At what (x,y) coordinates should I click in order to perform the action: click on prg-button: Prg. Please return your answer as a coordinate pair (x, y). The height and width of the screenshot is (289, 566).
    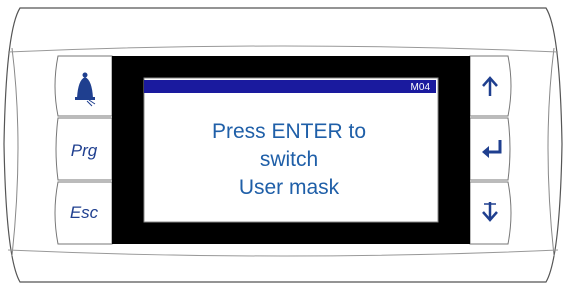
    Looking at the image, I should click on (84, 149).